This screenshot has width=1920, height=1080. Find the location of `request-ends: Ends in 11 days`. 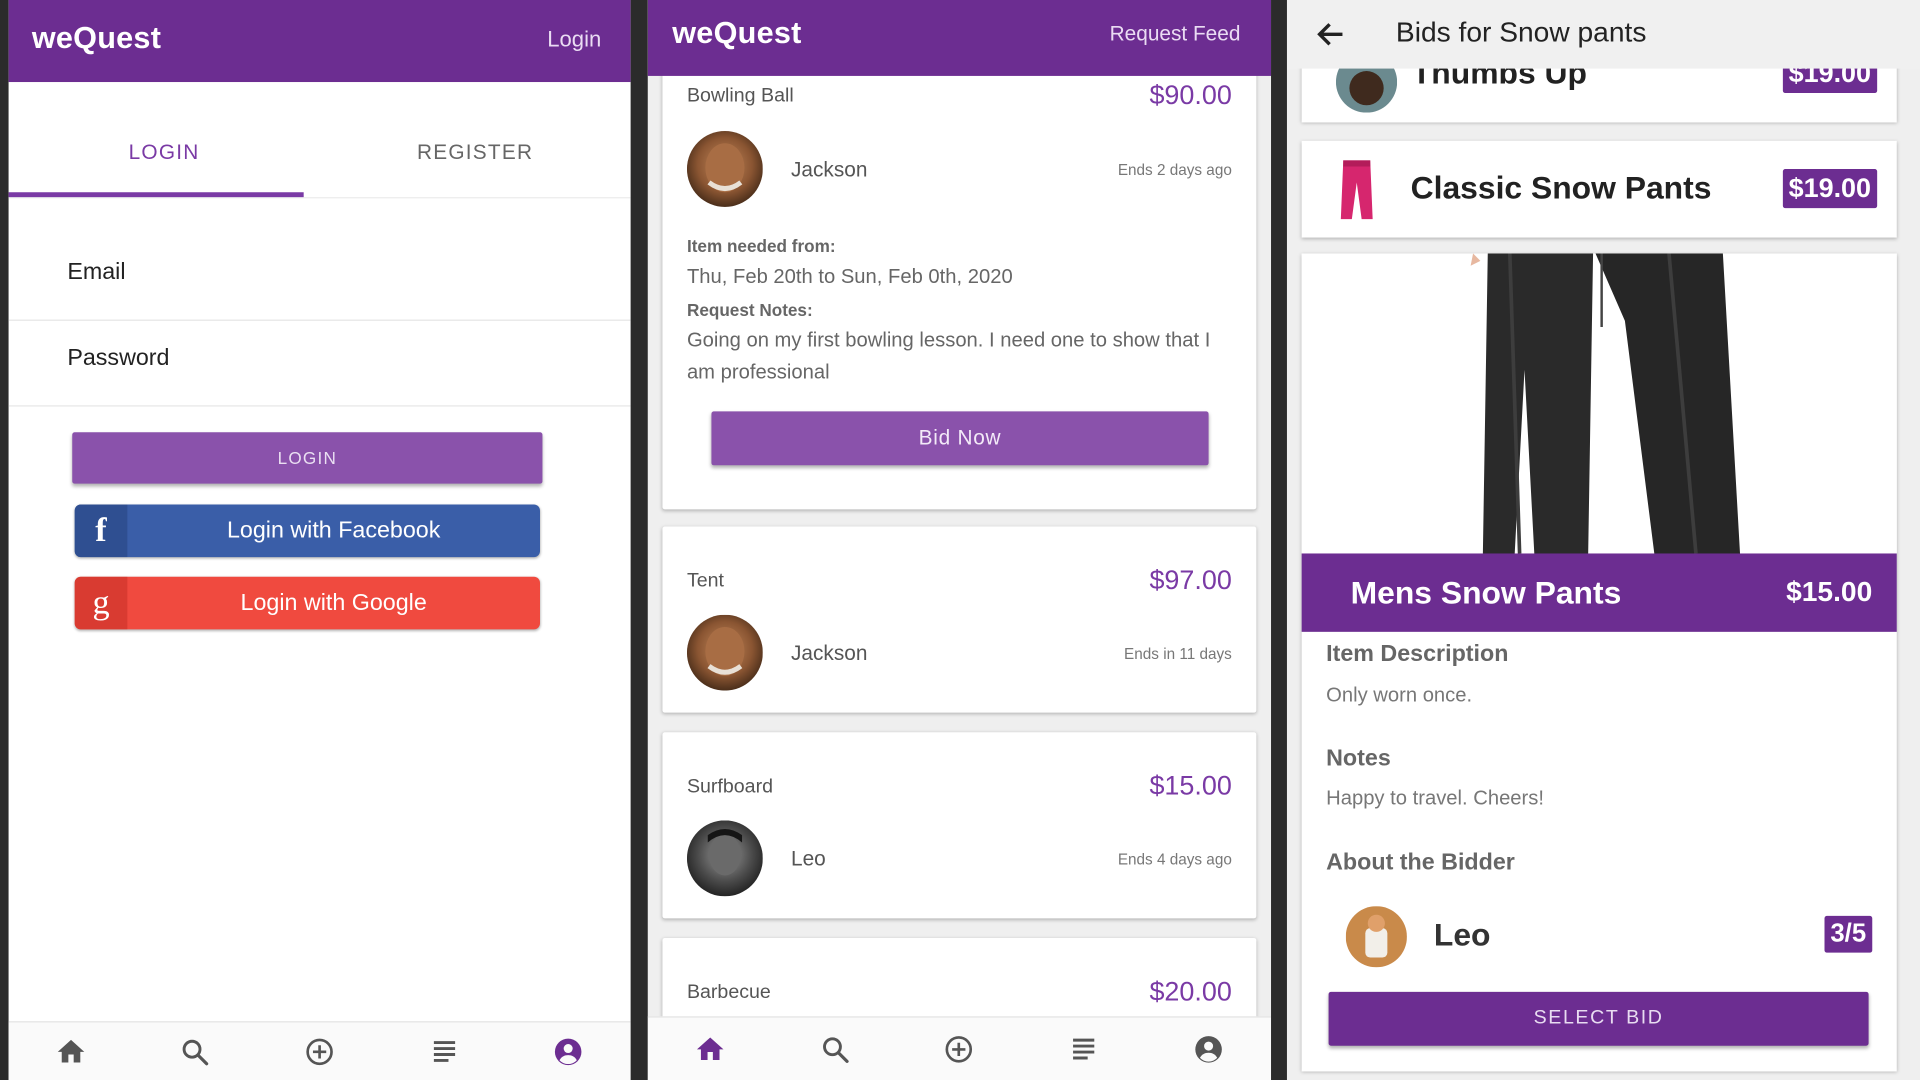

request-ends: Ends in 11 days is located at coordinates (1178, 654).